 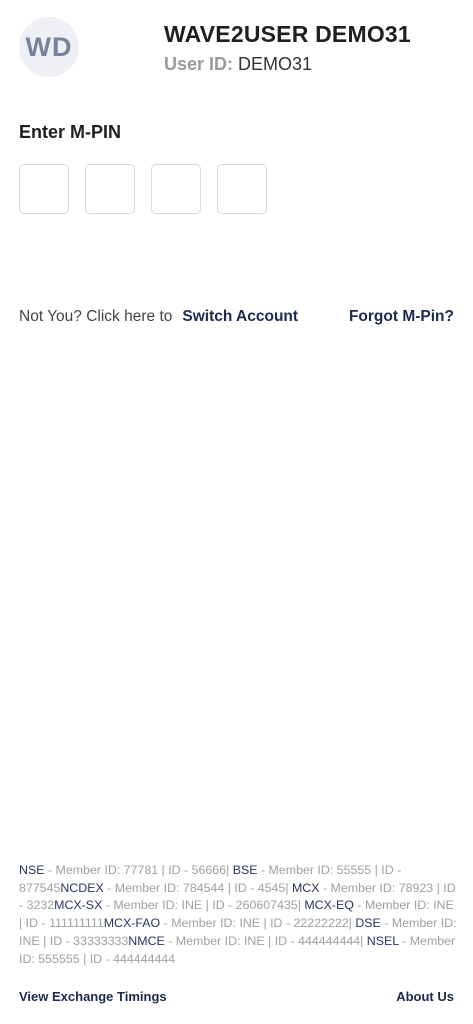 I want to click on about-us-link: About Us, so click(x=425, y=996).